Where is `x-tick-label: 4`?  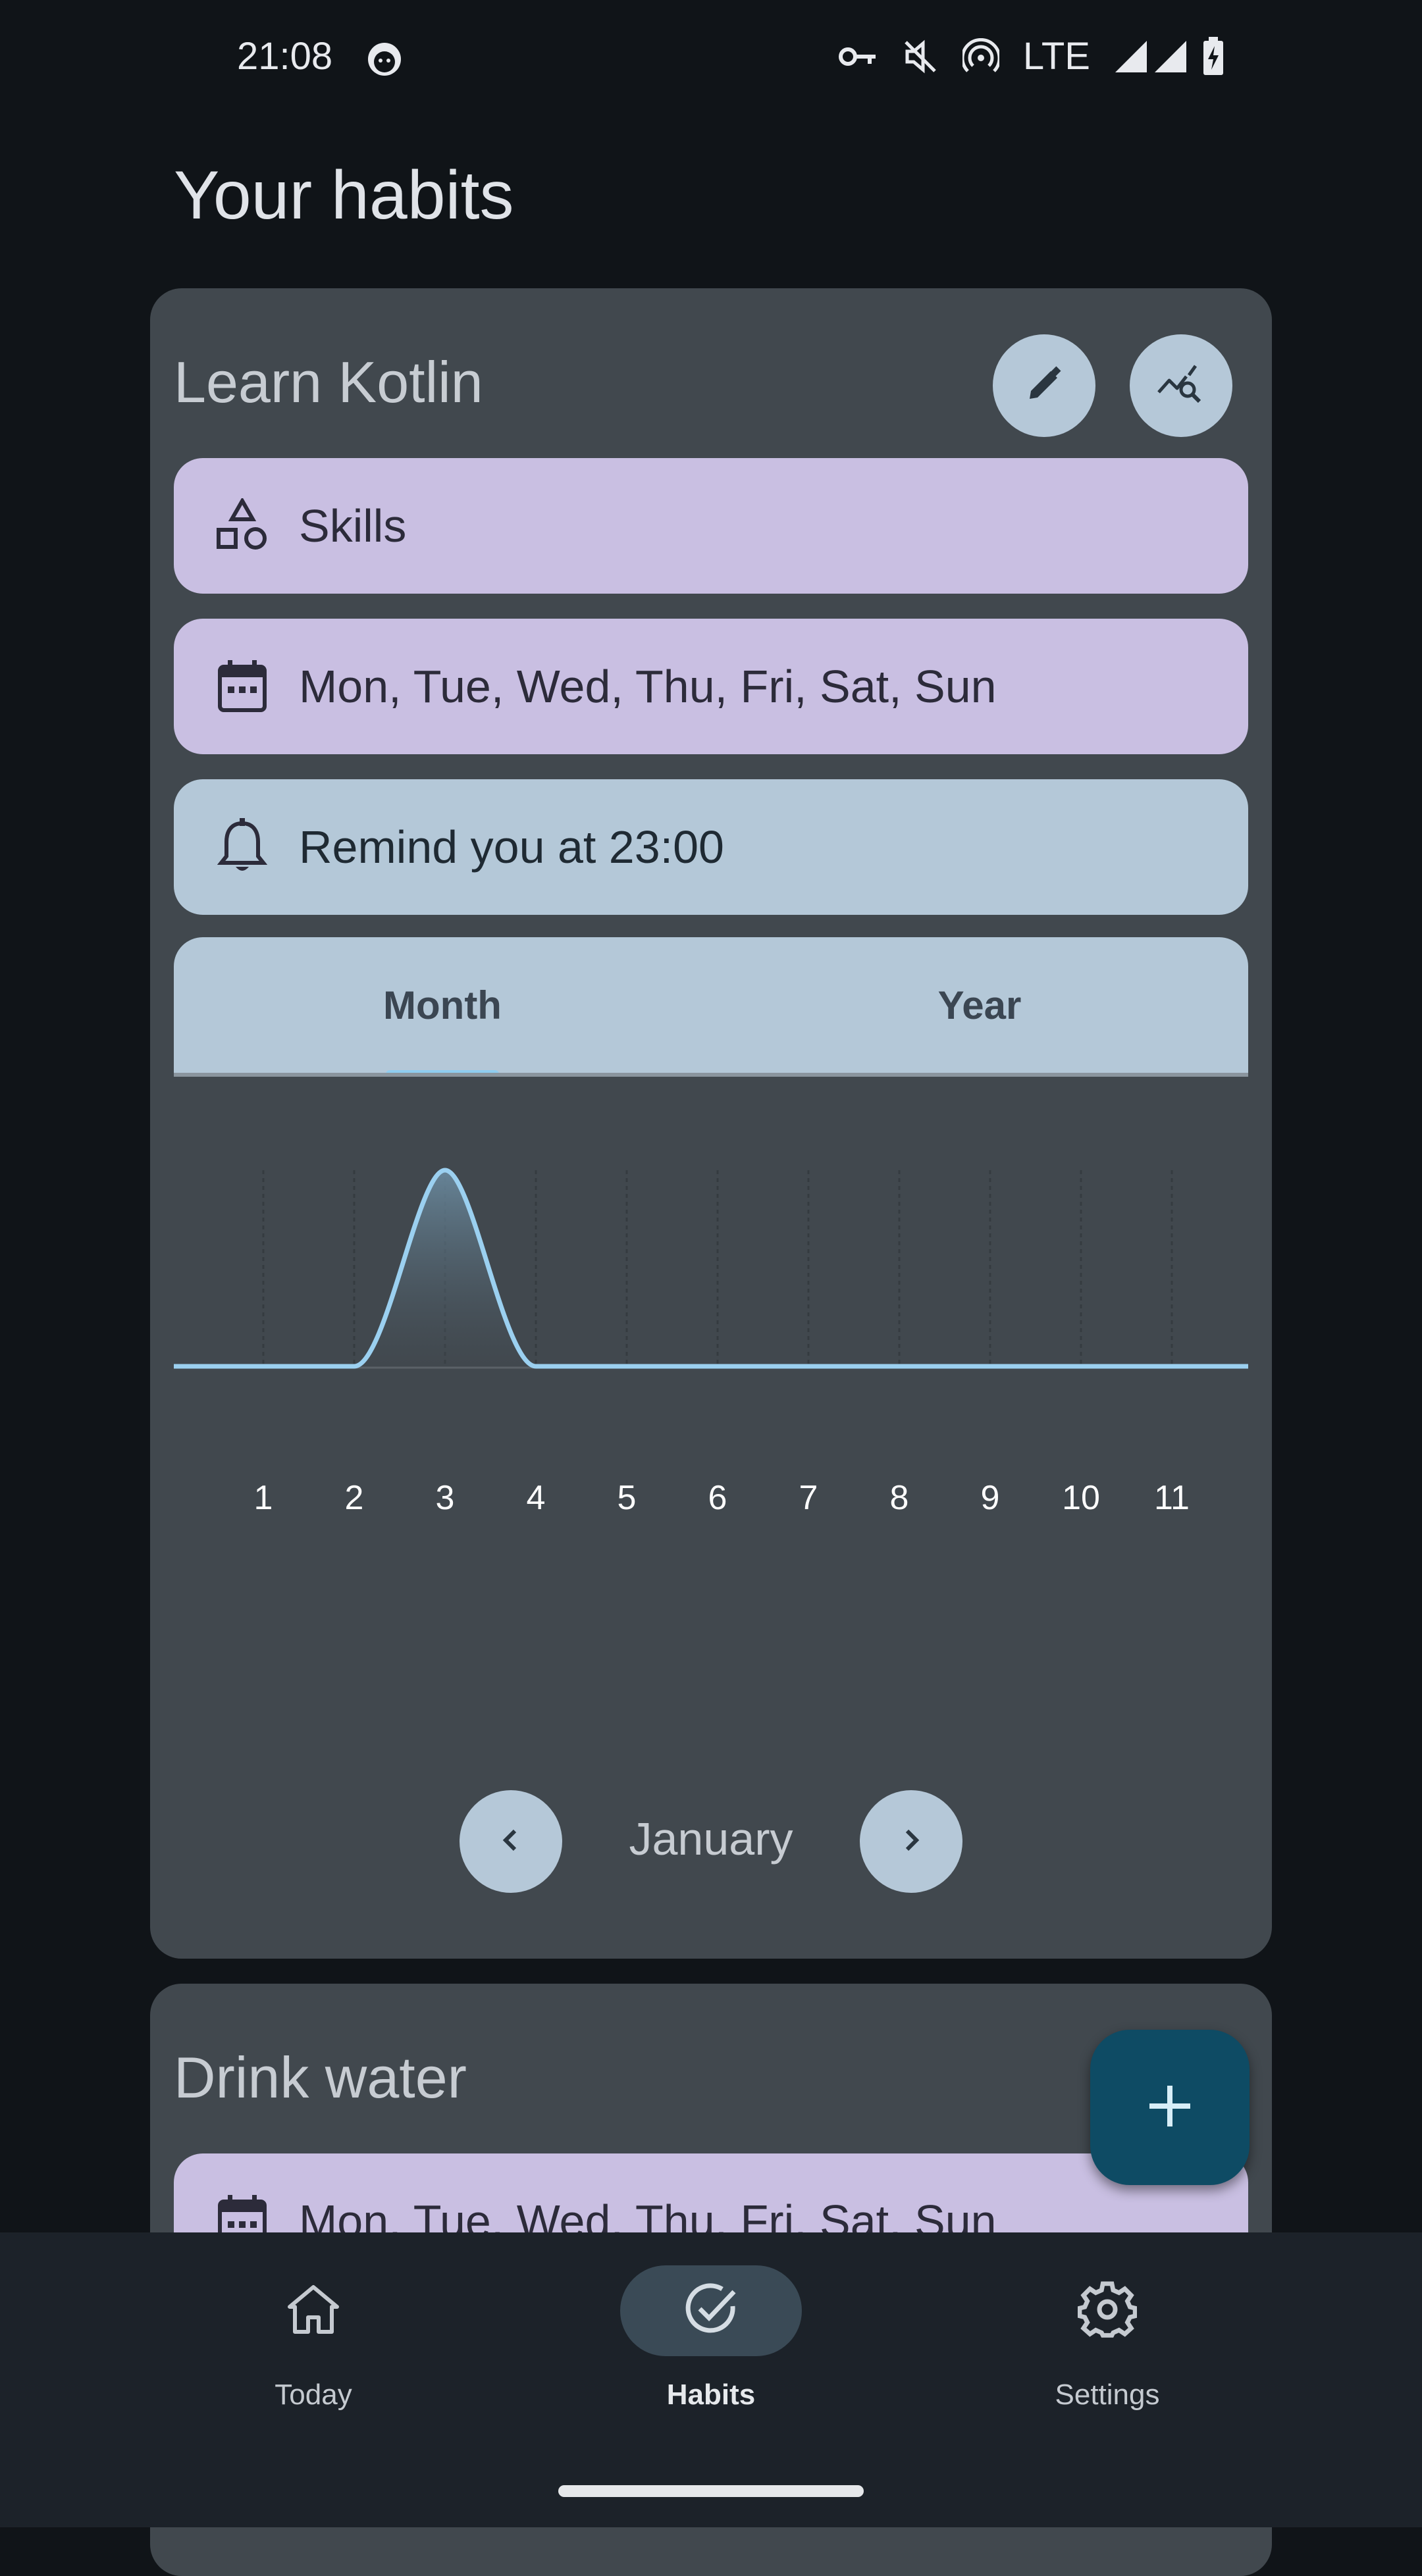 x-tick-label: 4 is located at coordinates (536, 1498).